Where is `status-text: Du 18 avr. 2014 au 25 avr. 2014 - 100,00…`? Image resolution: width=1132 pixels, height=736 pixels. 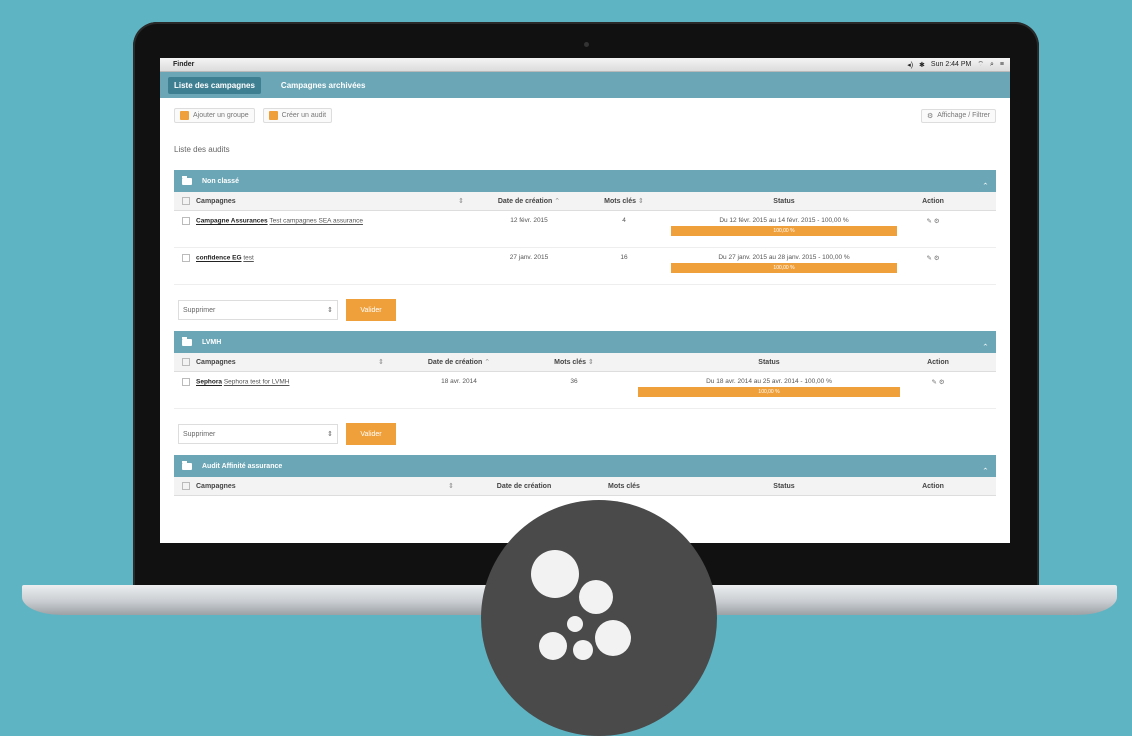 status-text: Du 18 avr. 2014 au 25 avr. 2014 - 100,00… is located at coordinates (769, 381).